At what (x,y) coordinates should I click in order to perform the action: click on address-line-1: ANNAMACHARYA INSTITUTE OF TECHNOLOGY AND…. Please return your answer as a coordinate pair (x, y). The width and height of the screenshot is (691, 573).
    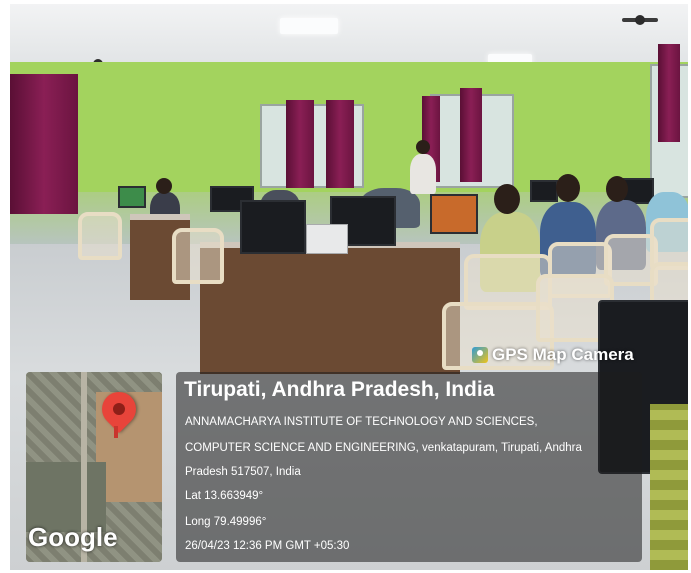
    Looking at the image, I should click on (361, 422).